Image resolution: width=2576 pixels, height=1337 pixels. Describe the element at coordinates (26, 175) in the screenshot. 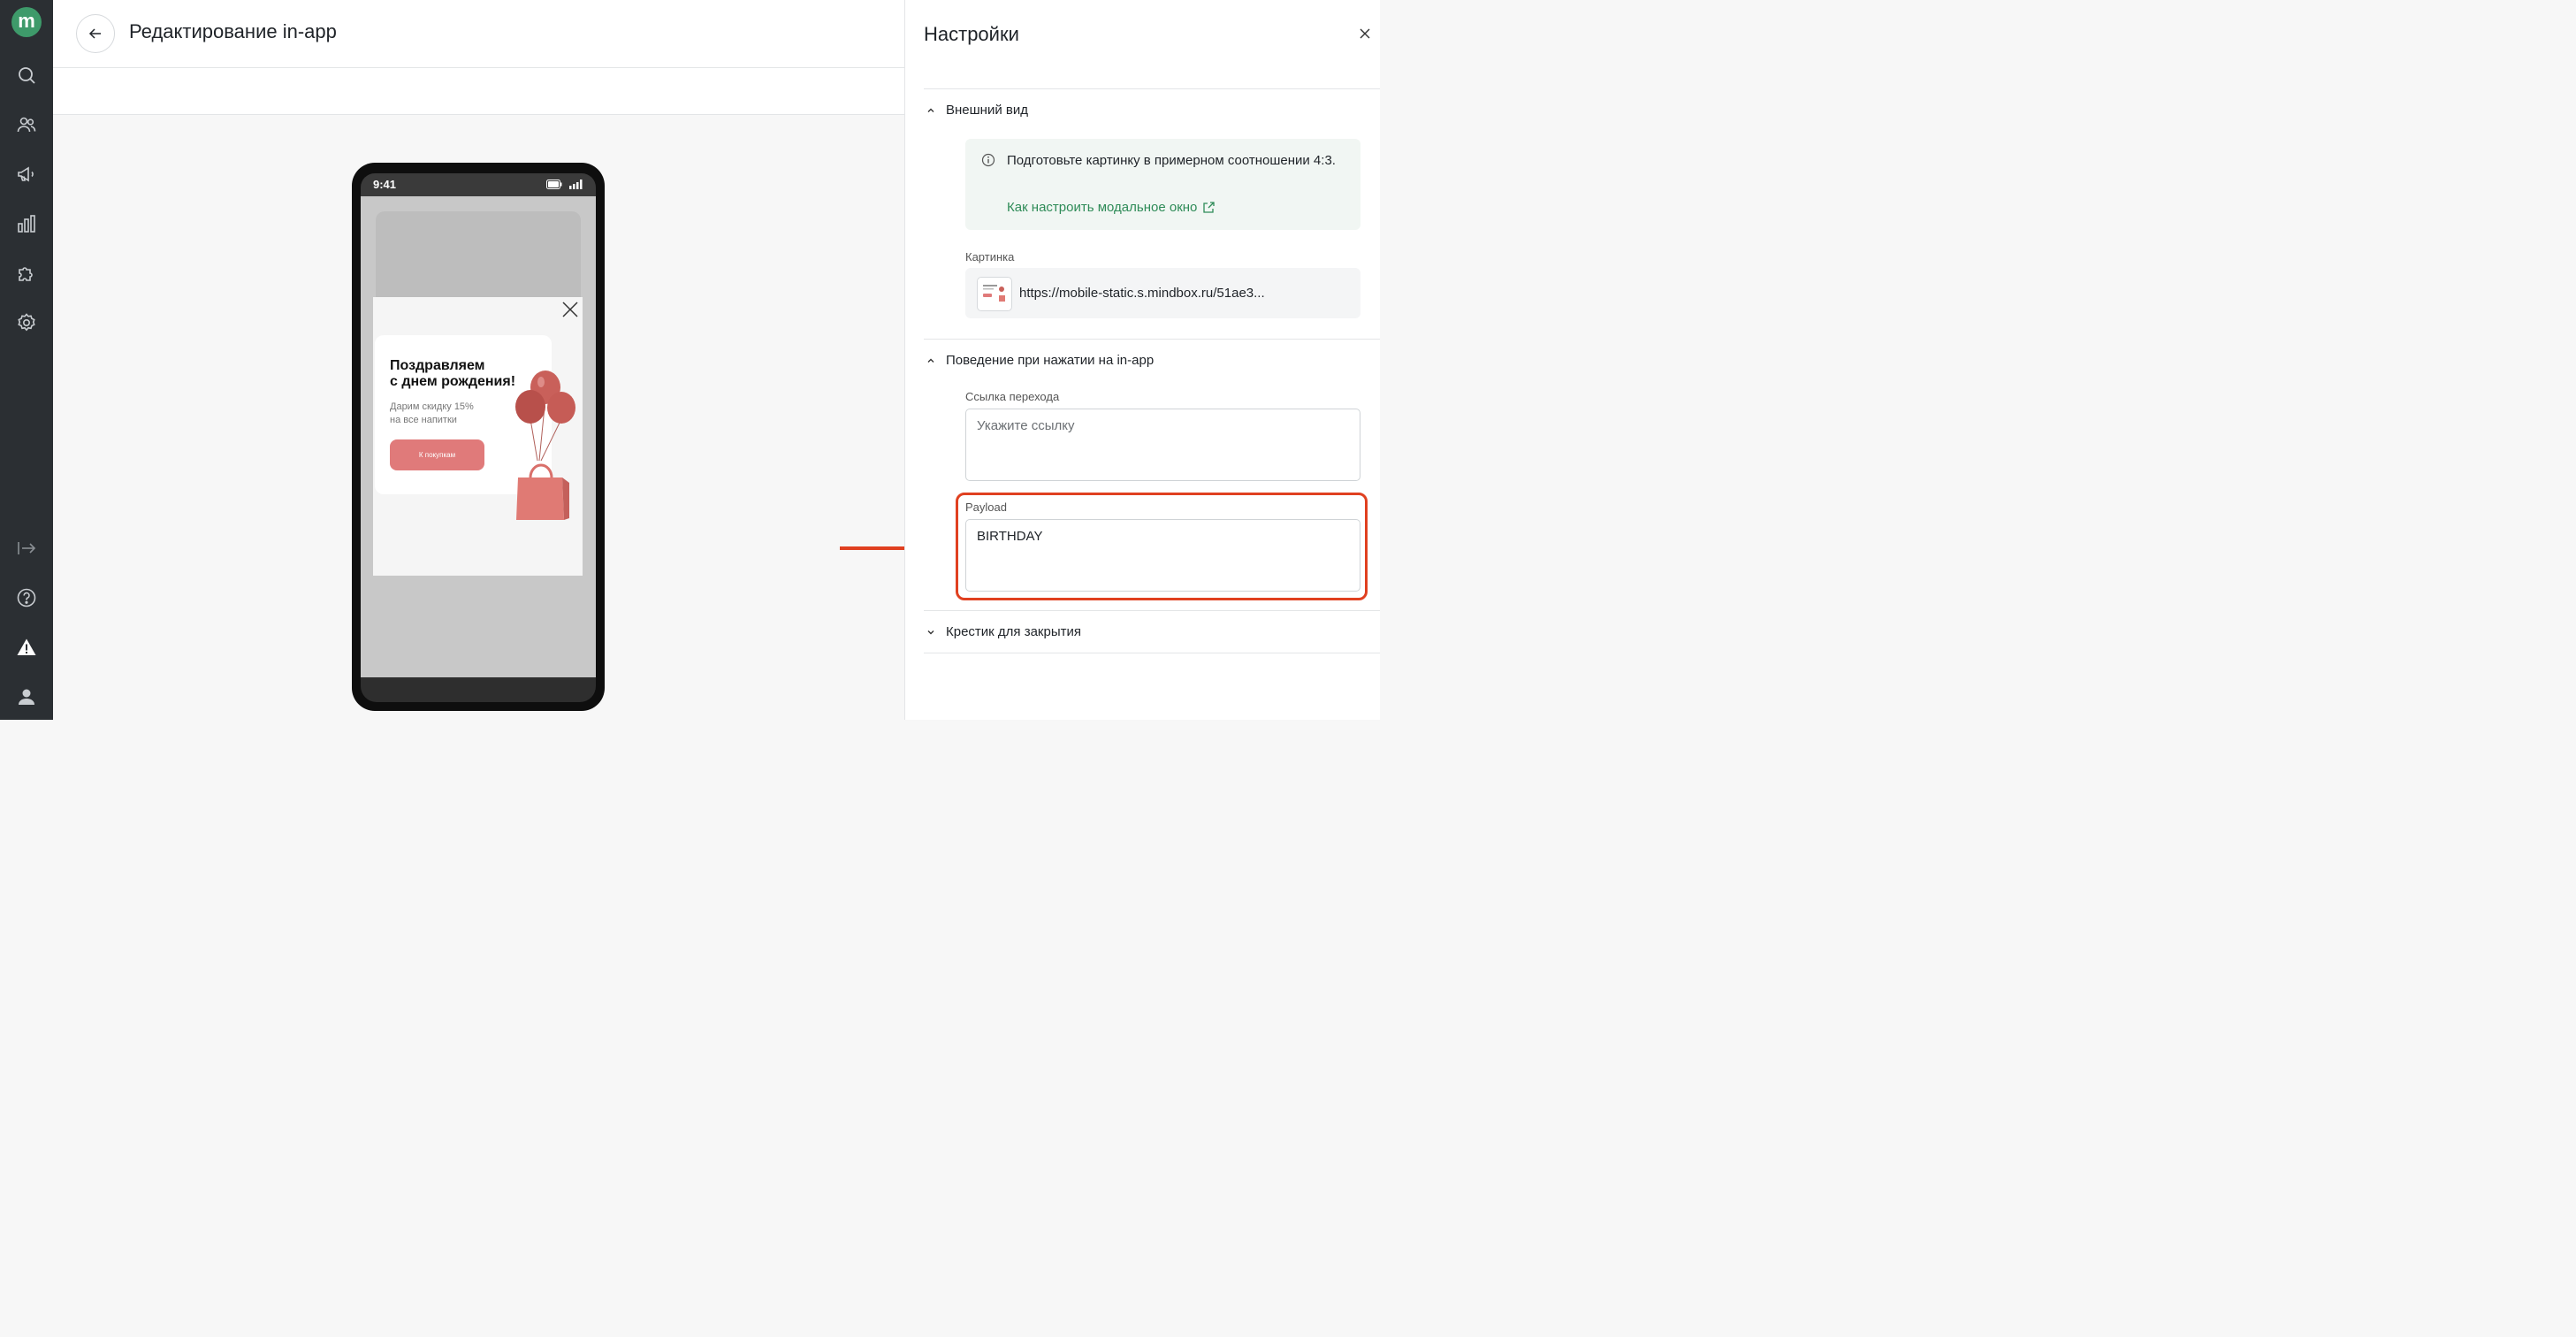

I see `megaphone-icon` at that location.